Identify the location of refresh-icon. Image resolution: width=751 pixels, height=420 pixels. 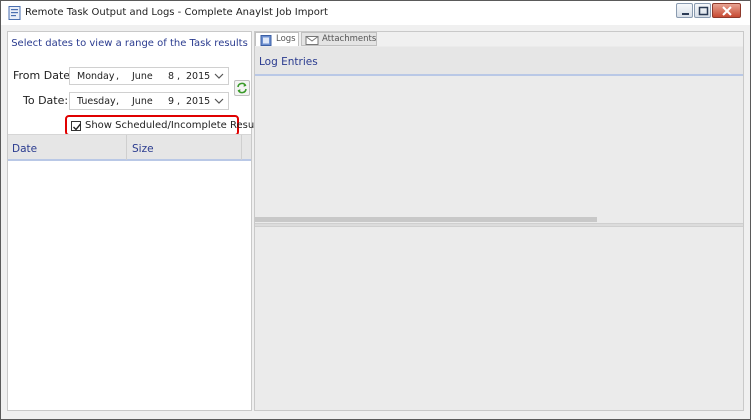
(242, 88).